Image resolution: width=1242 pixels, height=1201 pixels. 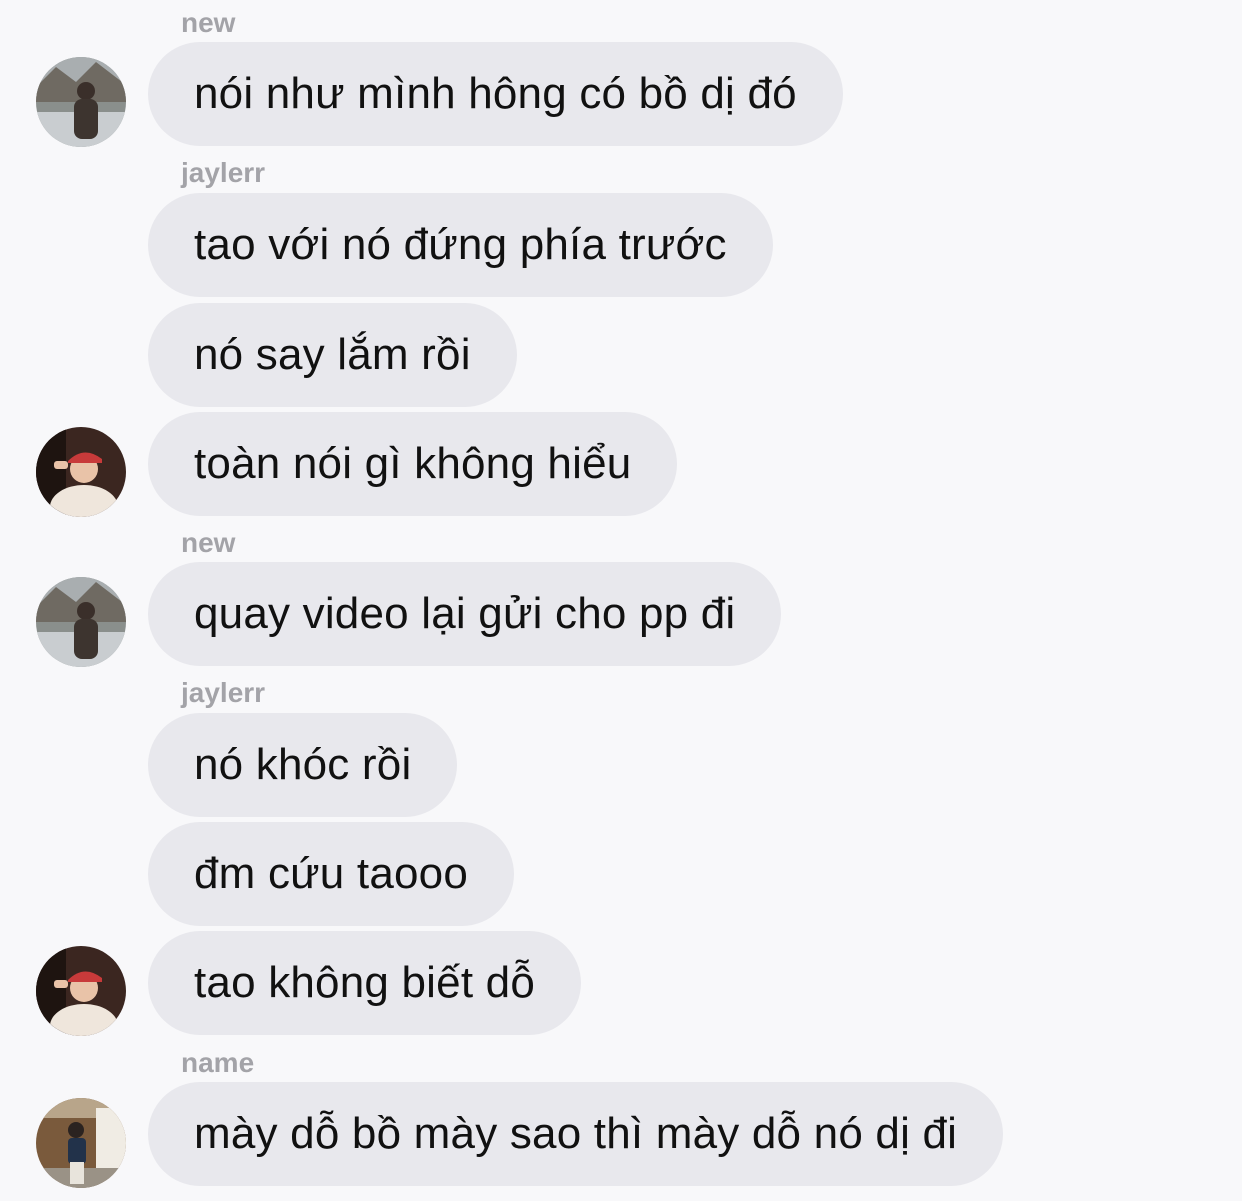 I want to click on avatar-name, so click(x=81, y=1143).